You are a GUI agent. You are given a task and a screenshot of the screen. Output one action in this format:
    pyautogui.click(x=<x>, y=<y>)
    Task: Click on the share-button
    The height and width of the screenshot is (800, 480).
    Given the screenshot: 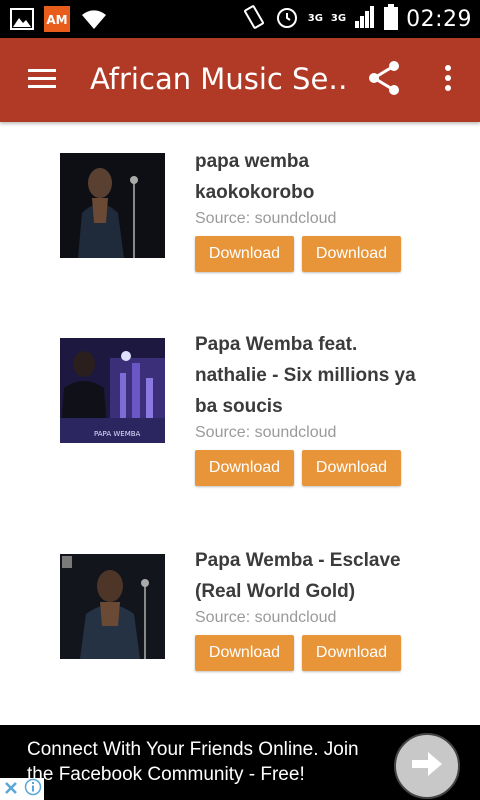 What is the action you would take?
    pyautogui.click(x=384, y=80)
    